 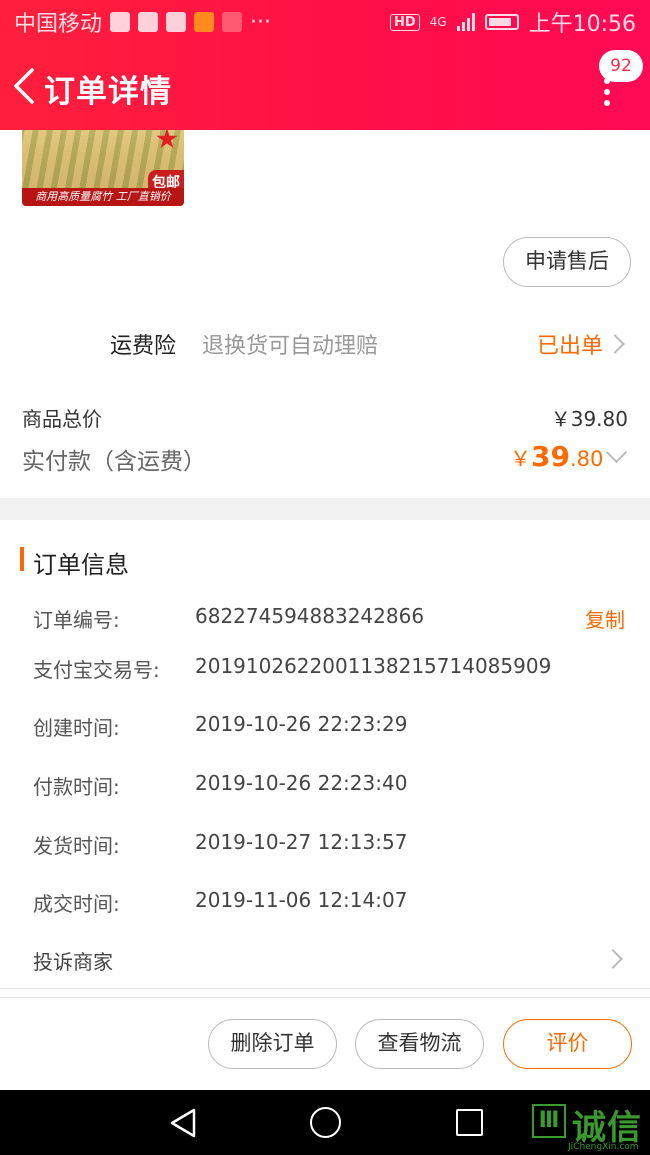 I want to click on deal-time-row: 成交时间: 2019-11-06 12:14:07, so click(x=325, y=903).